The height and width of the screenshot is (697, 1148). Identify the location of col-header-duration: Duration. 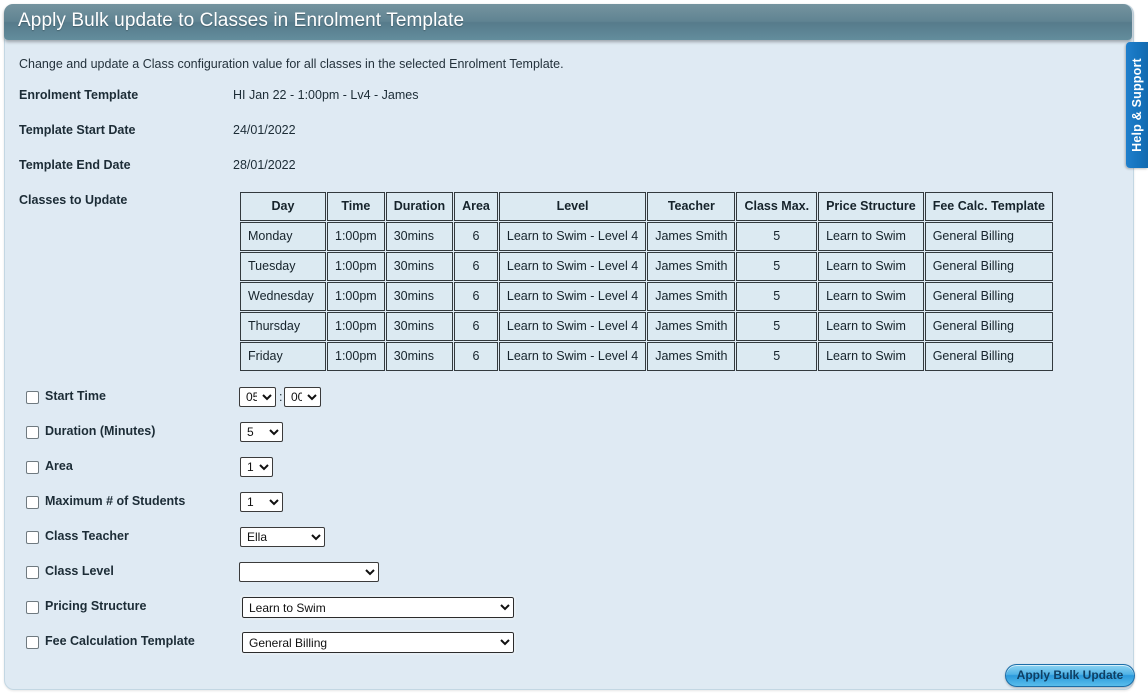
(419, 206).